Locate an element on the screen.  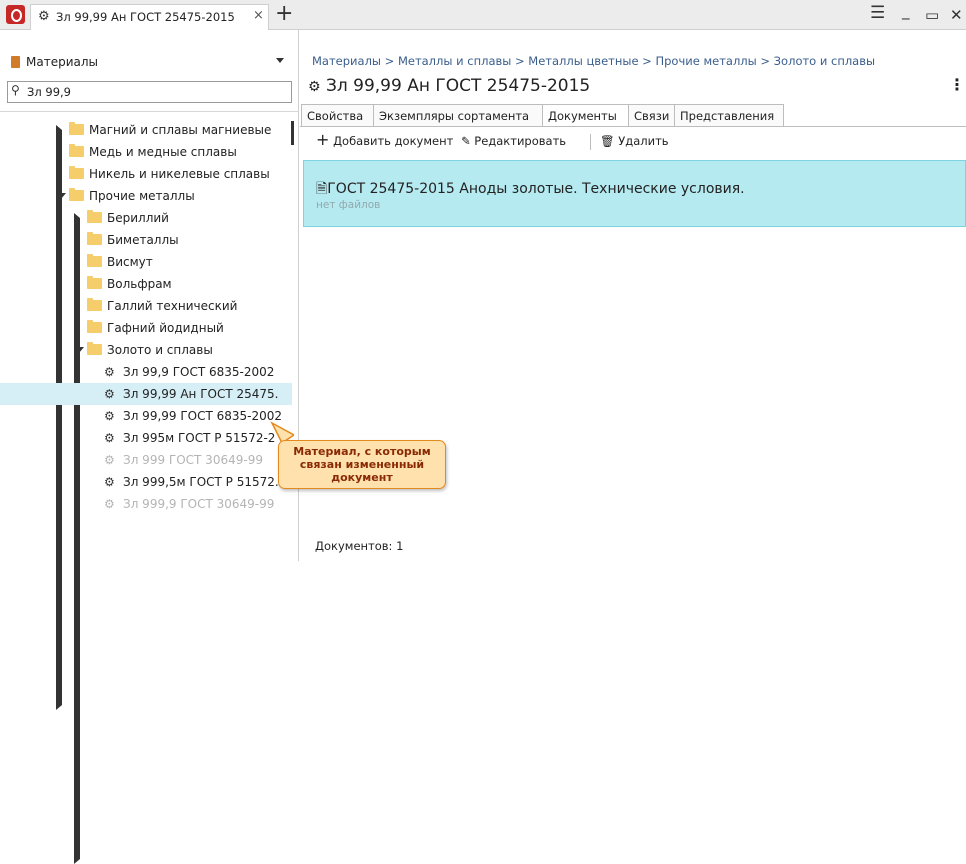
tab-documents: Документы is located at coordinates (585, 115).